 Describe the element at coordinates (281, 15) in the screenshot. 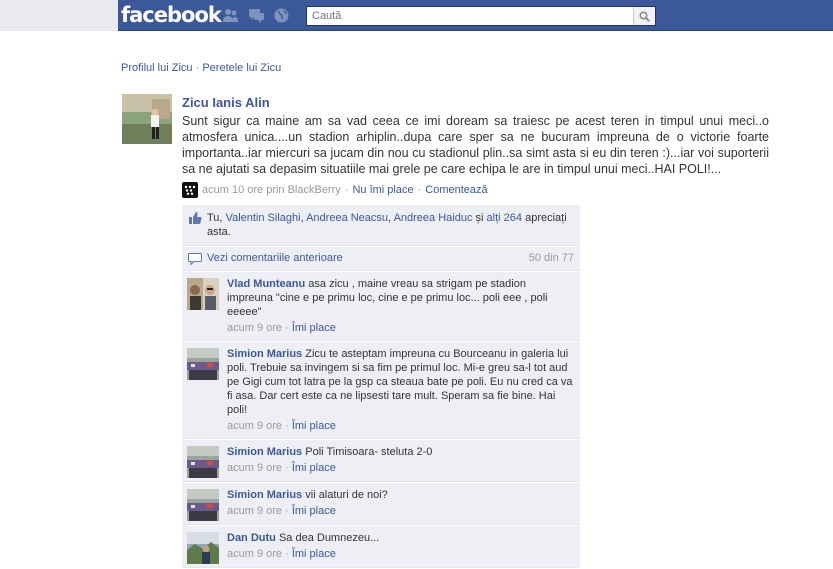

I see `notifications-globe-icon` at that location.